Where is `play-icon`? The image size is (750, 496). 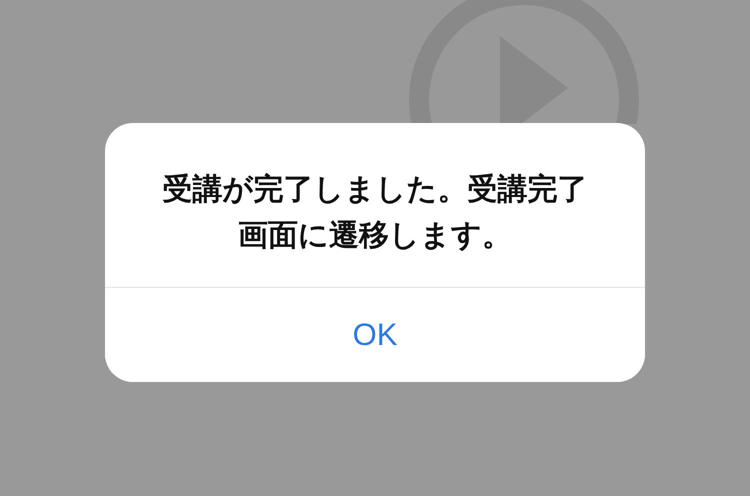
play-icon is located at coordinates (524, 62).